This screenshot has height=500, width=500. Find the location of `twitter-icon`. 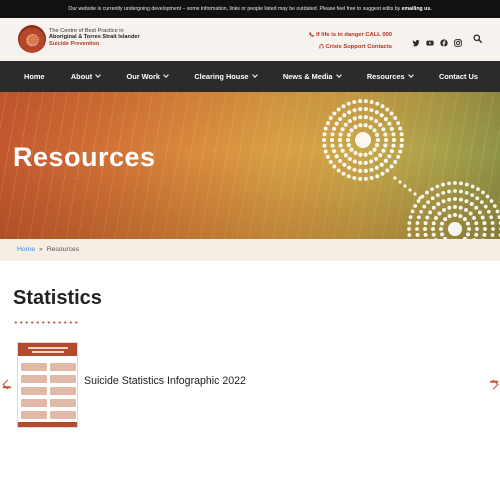

twitter-icon is located at coordinates (416, 40).